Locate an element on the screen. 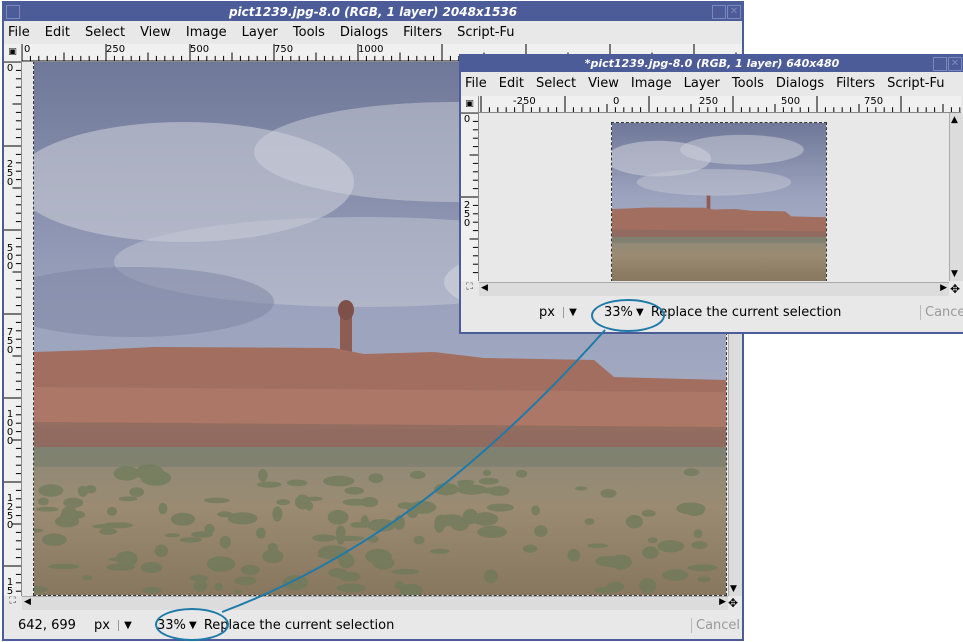 The image size is (963, 642). ruler-h-label: 500 is located at coordinates (200, 49).